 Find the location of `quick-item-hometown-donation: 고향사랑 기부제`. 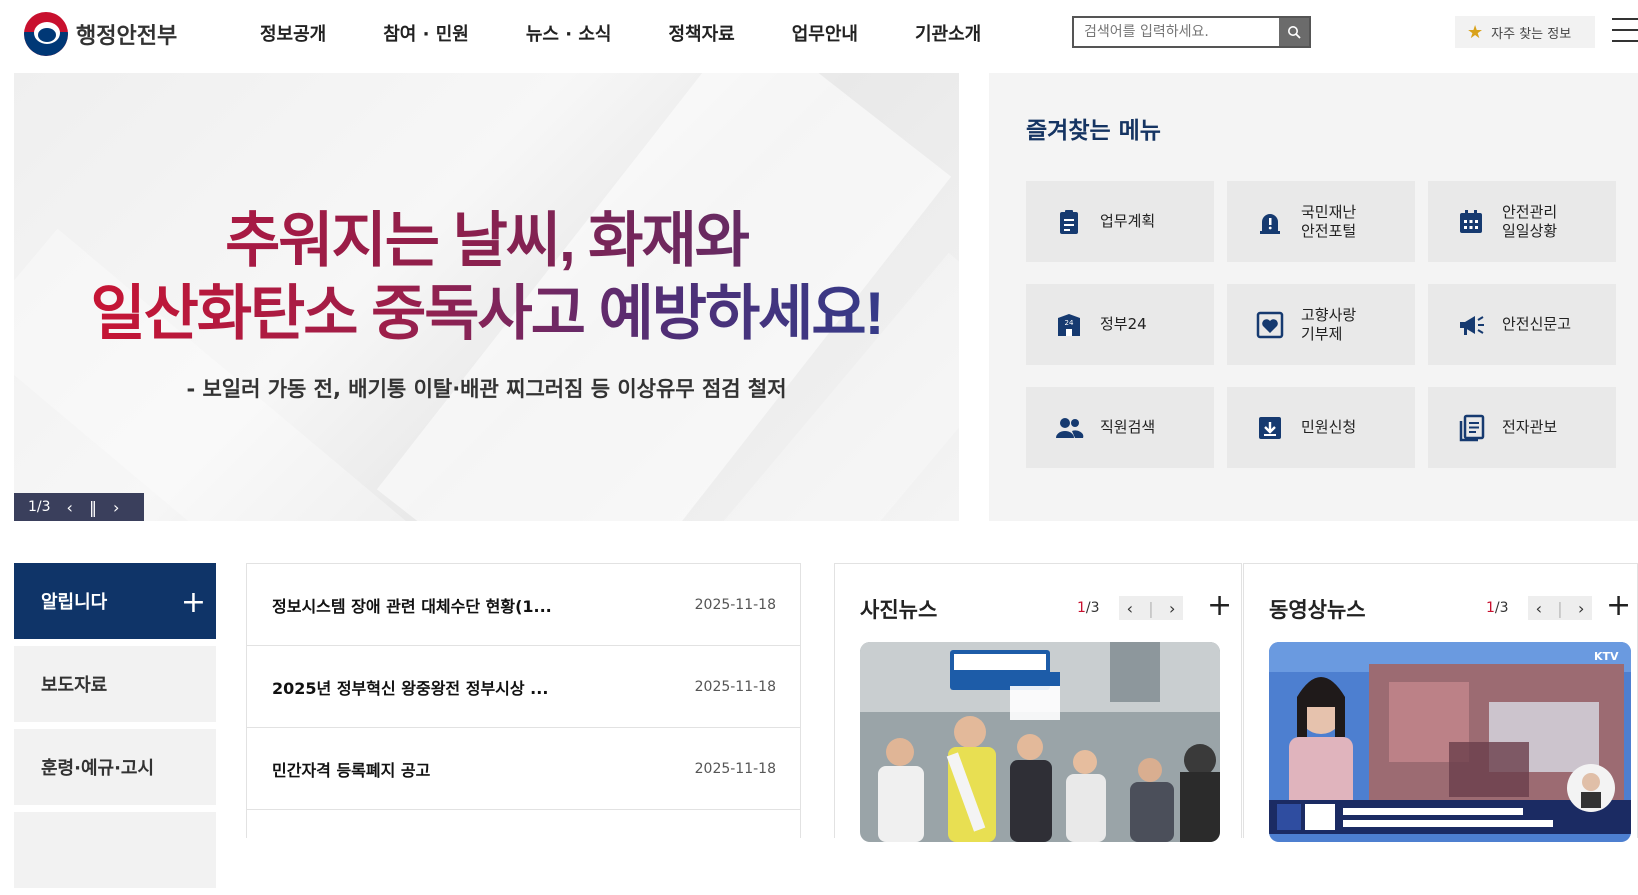

quick-item-hometown-donation: 고향사랑 기부제 is located at coordinates (1321, 324).